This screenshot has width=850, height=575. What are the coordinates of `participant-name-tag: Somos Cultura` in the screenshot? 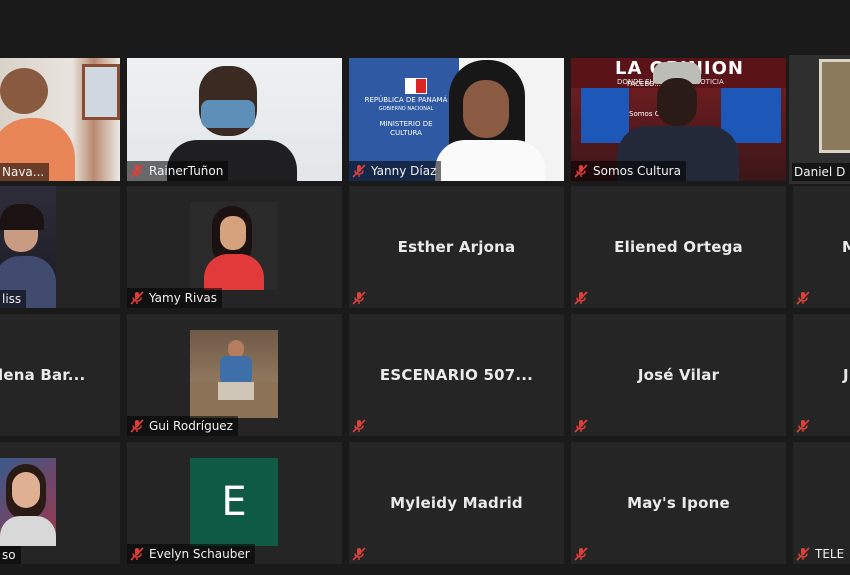 It's located at (628, 171).